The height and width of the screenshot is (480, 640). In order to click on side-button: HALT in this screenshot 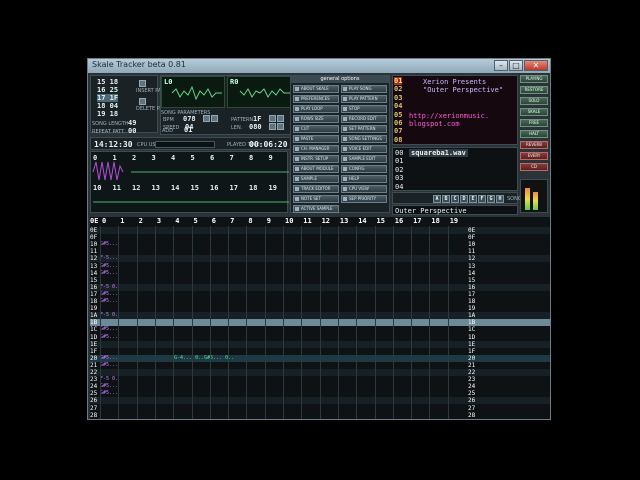, I will do `click(534, 134)`.